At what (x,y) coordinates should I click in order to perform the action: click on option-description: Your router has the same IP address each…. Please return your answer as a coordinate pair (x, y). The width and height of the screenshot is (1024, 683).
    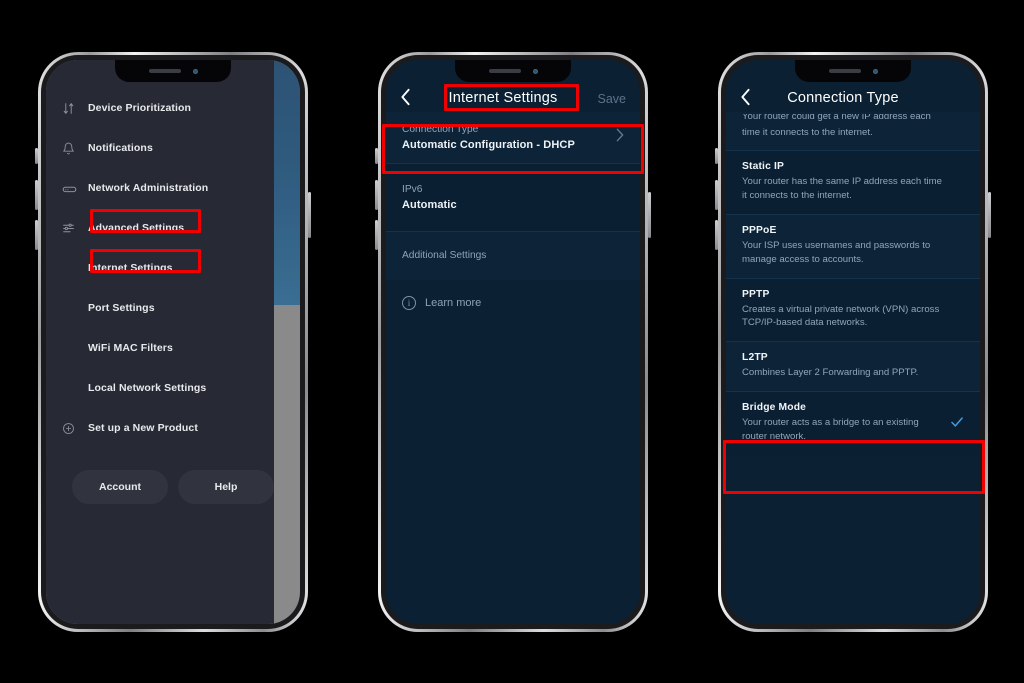
    Looking at the image, I should click on (842, 188).